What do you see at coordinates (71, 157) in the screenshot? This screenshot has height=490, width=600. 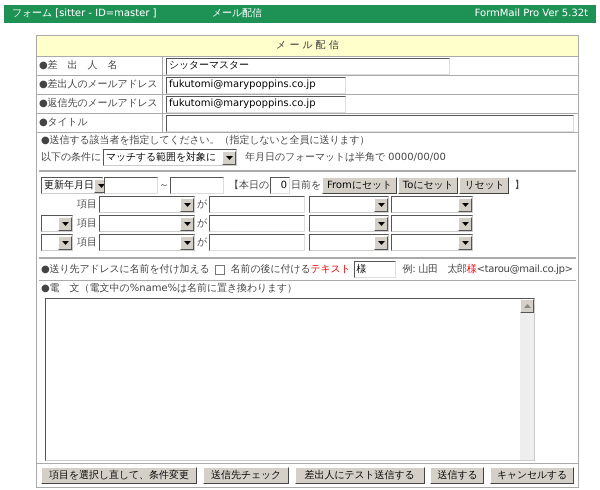 I see `label: 以下の条件に` at bounding box center [71, 157].